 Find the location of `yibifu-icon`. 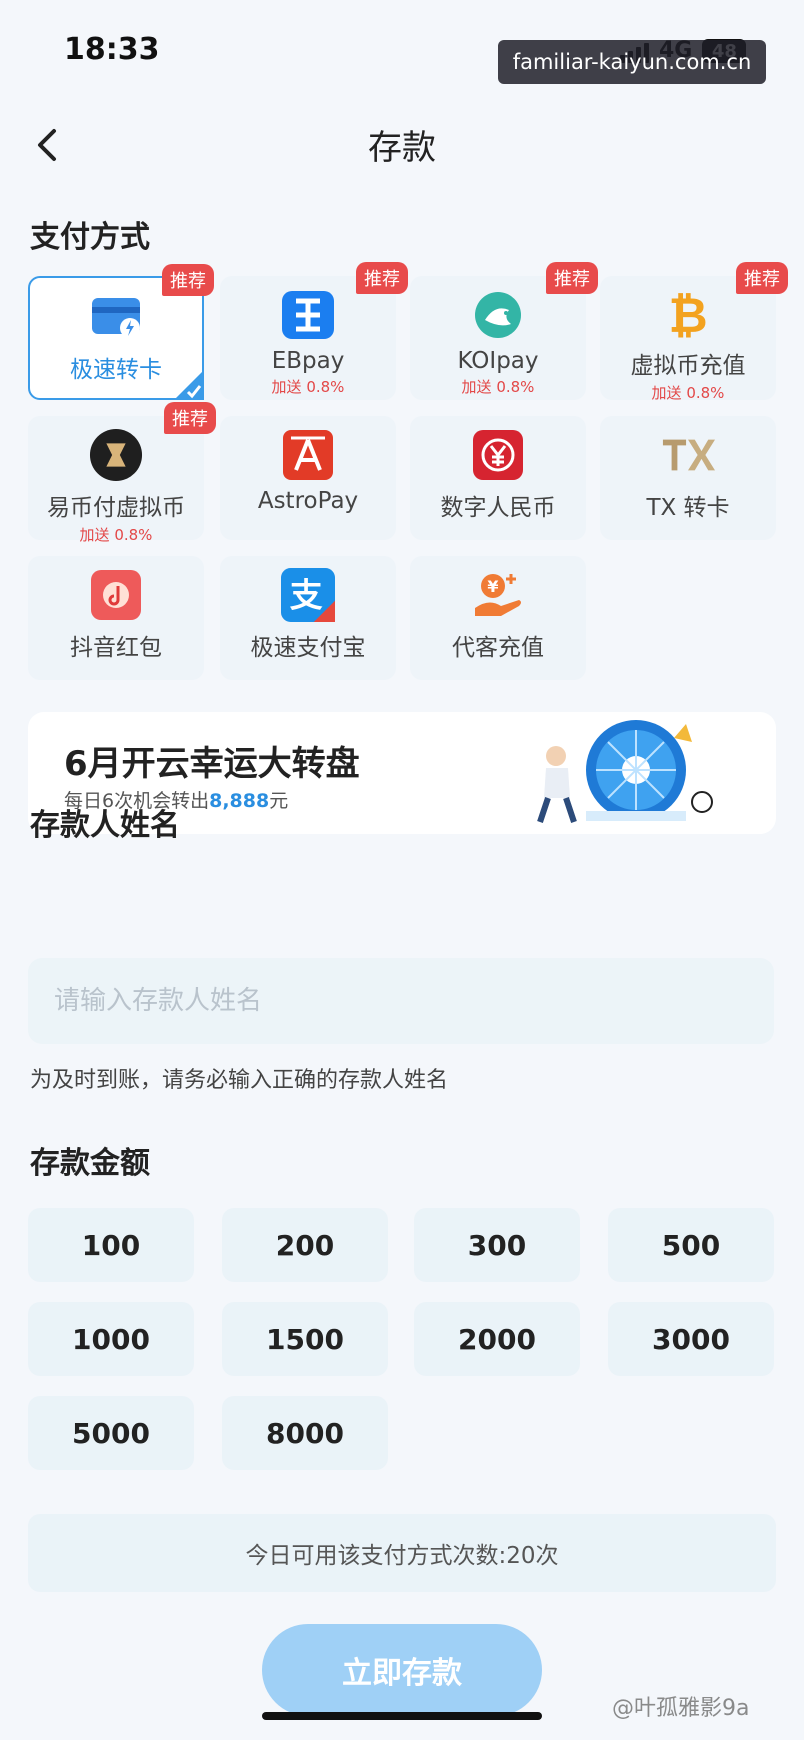

yibifu-icon is located at coordinates (116, 455).